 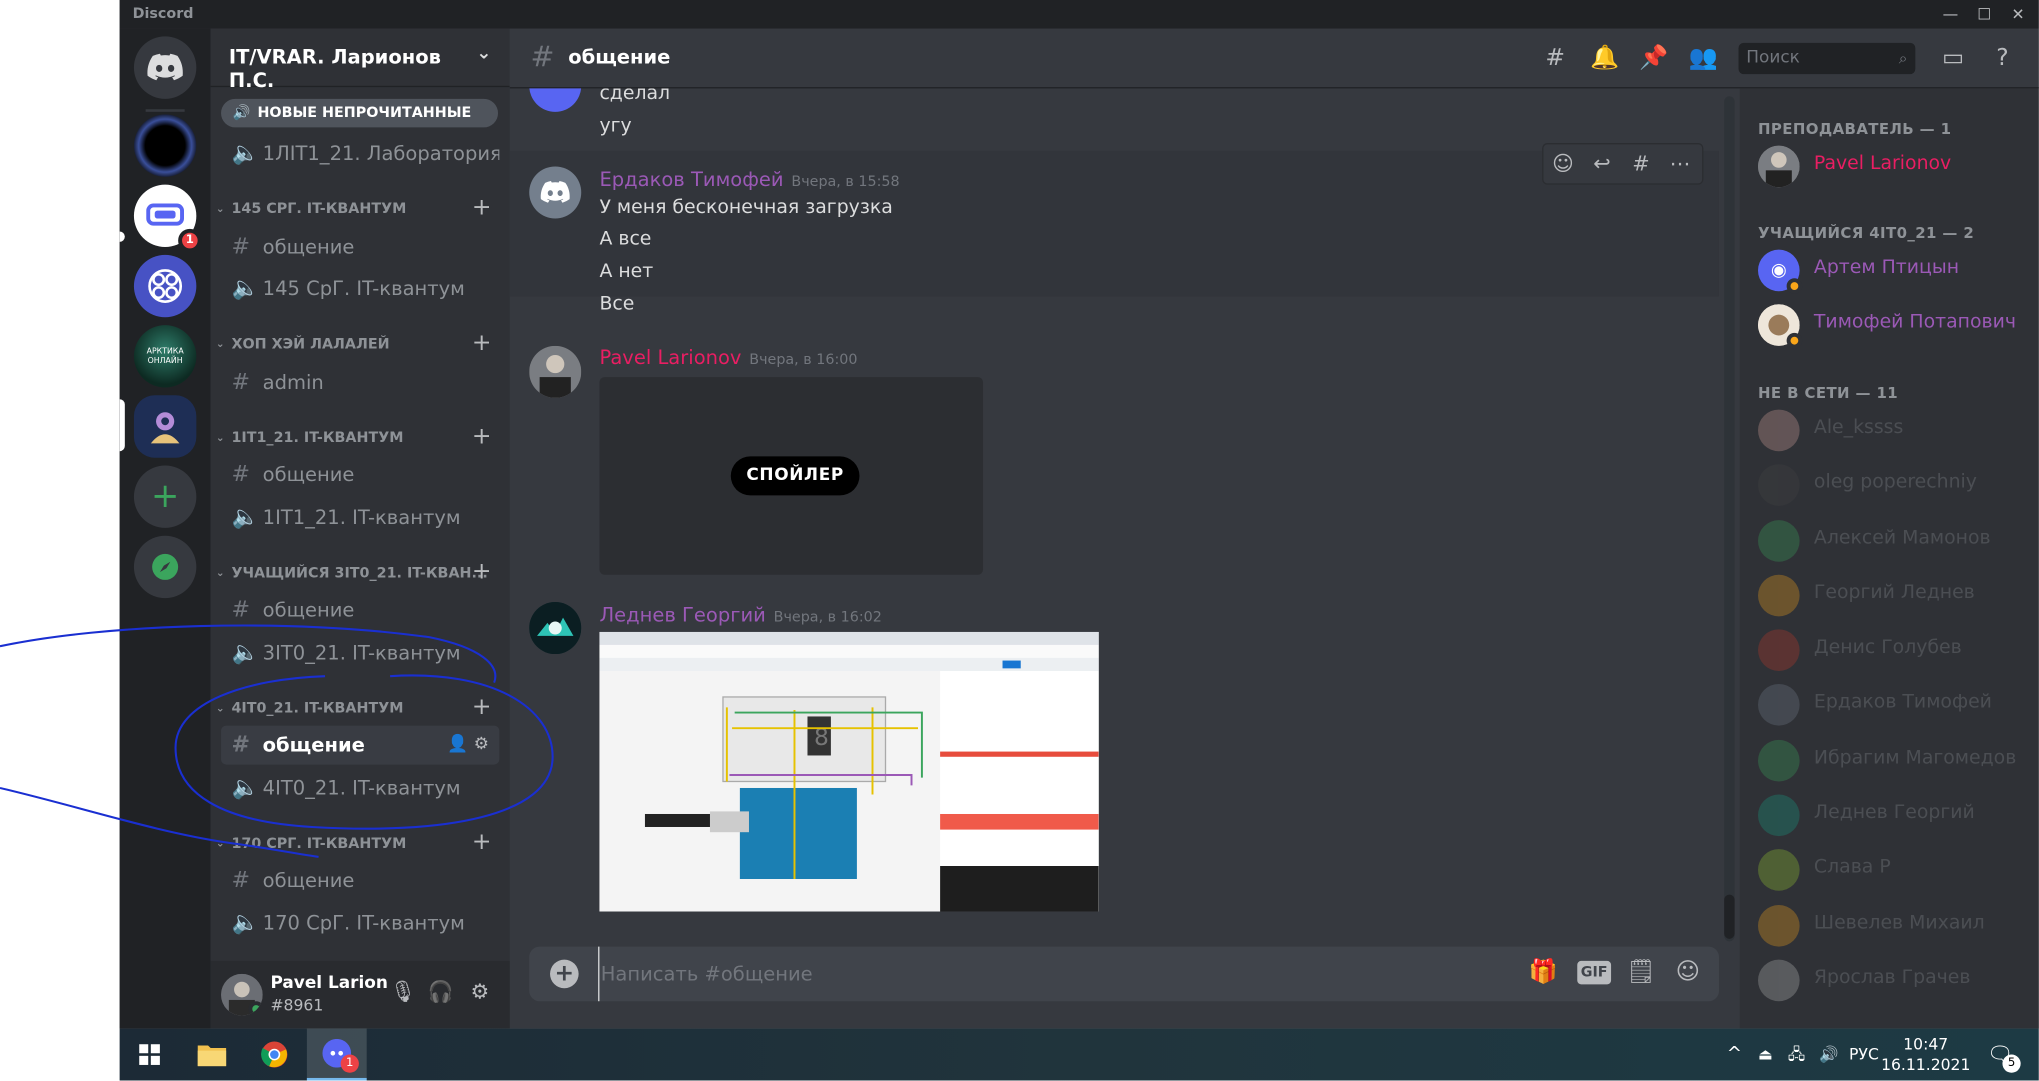 I want to click on server-arctic: АРКТИКА ОНЛАЙН, so click(x=165, y=356).